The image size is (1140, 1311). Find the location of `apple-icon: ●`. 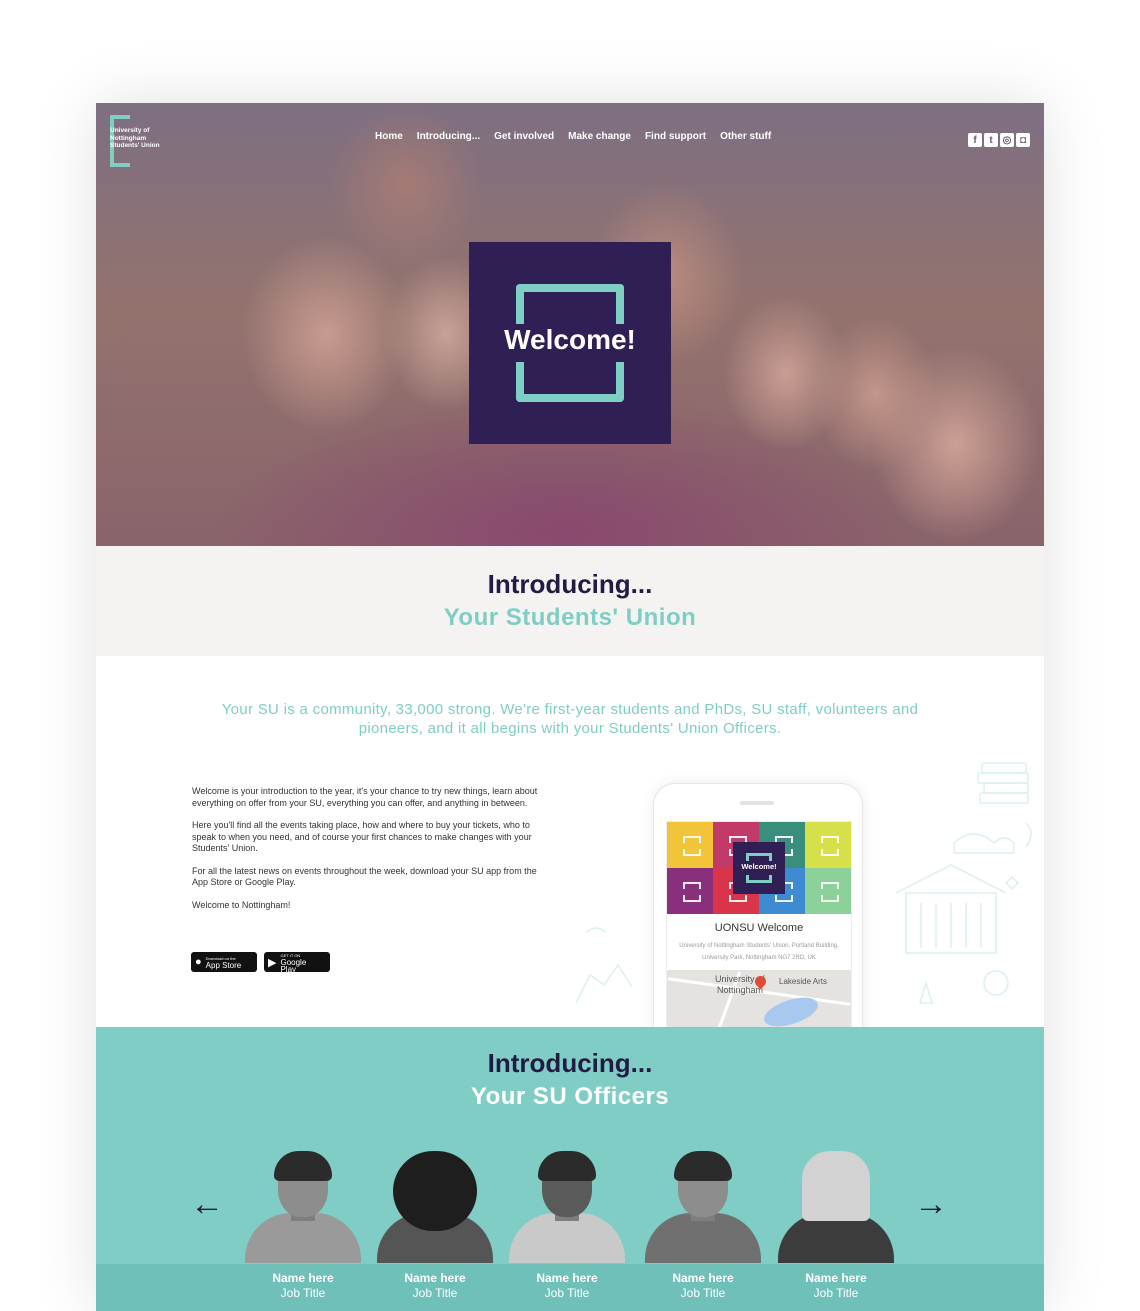

apple-icon: ● is located at coordinates (198, 962).